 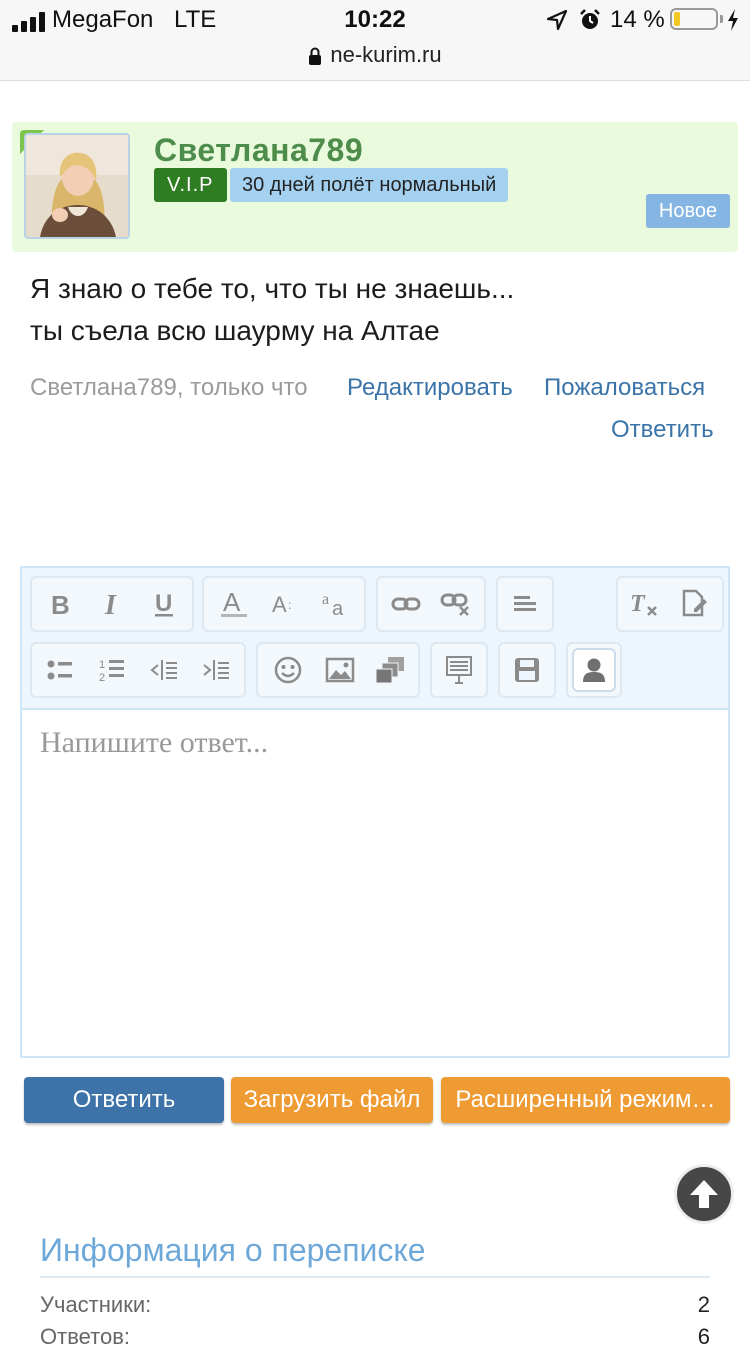 I want to click on reply-button: Ответить, so click(x=124, y=1100).